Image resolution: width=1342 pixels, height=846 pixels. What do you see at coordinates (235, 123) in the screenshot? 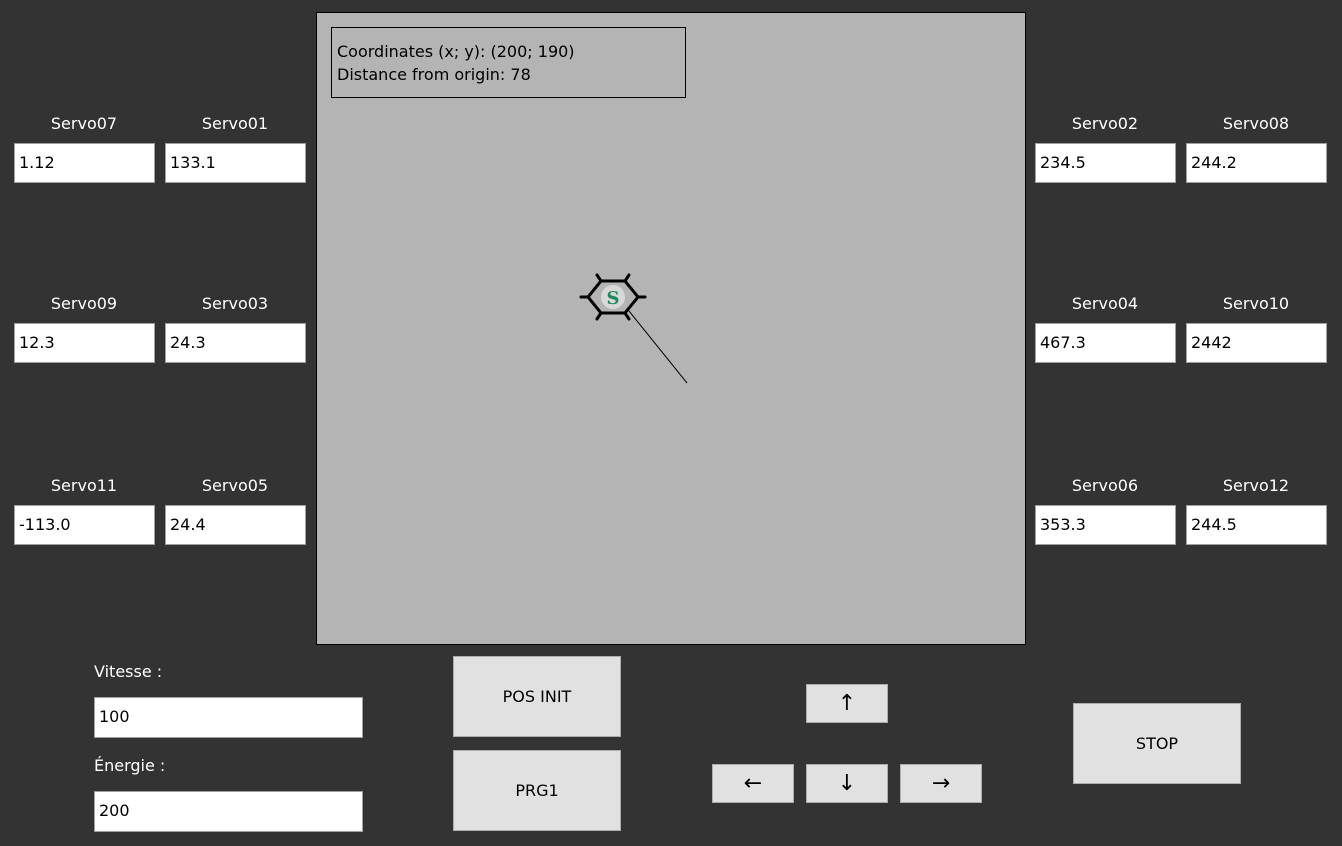
I see `servo01-label: Servo01` at bounding box center [235, 123].